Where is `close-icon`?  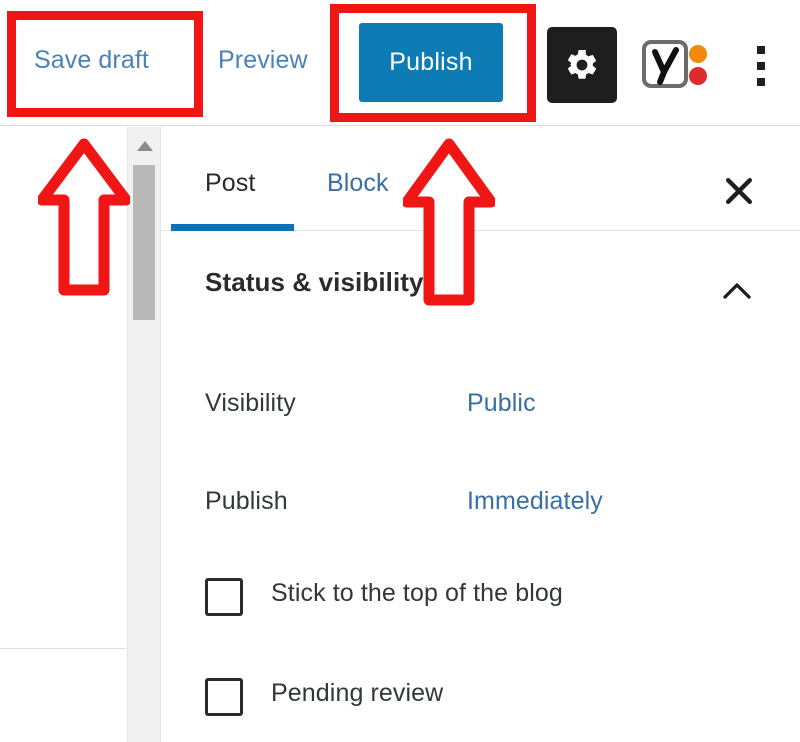 close-icon is located at coordinates (739, 191).